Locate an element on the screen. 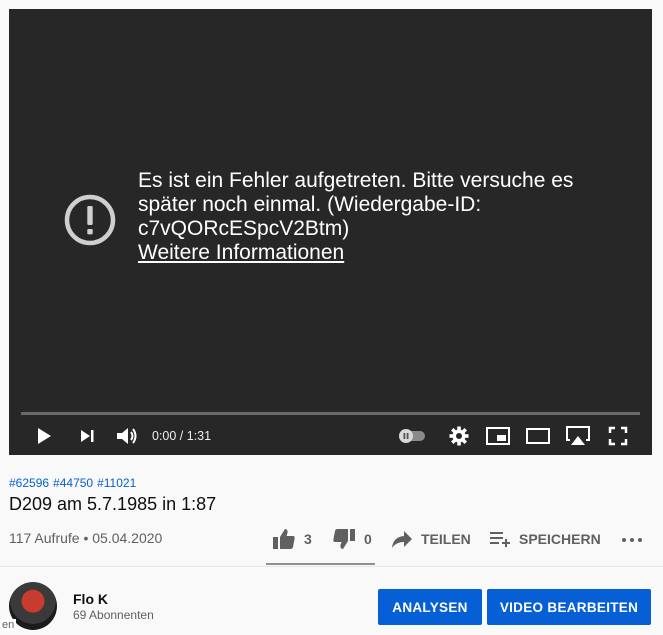 Image resolution: width=663 pixels, height=635 pixels. alert-icon is located at coordinates (90, 220).